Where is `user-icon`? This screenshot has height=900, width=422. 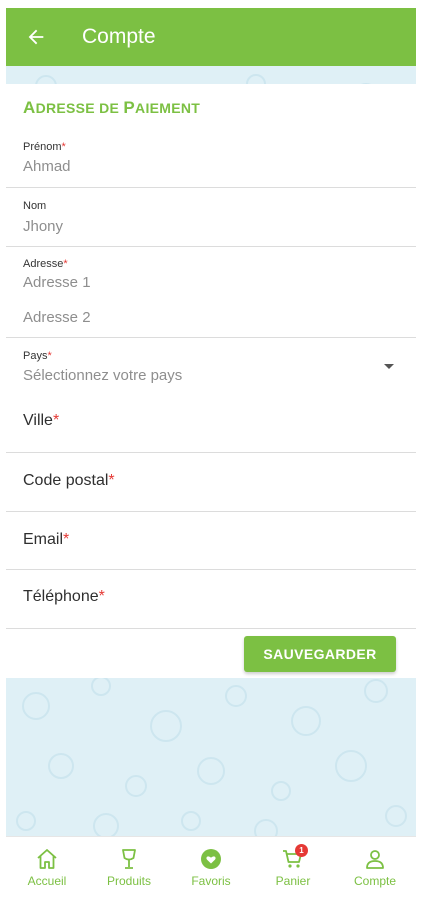 user-icon is located at coordinates (375, 859).